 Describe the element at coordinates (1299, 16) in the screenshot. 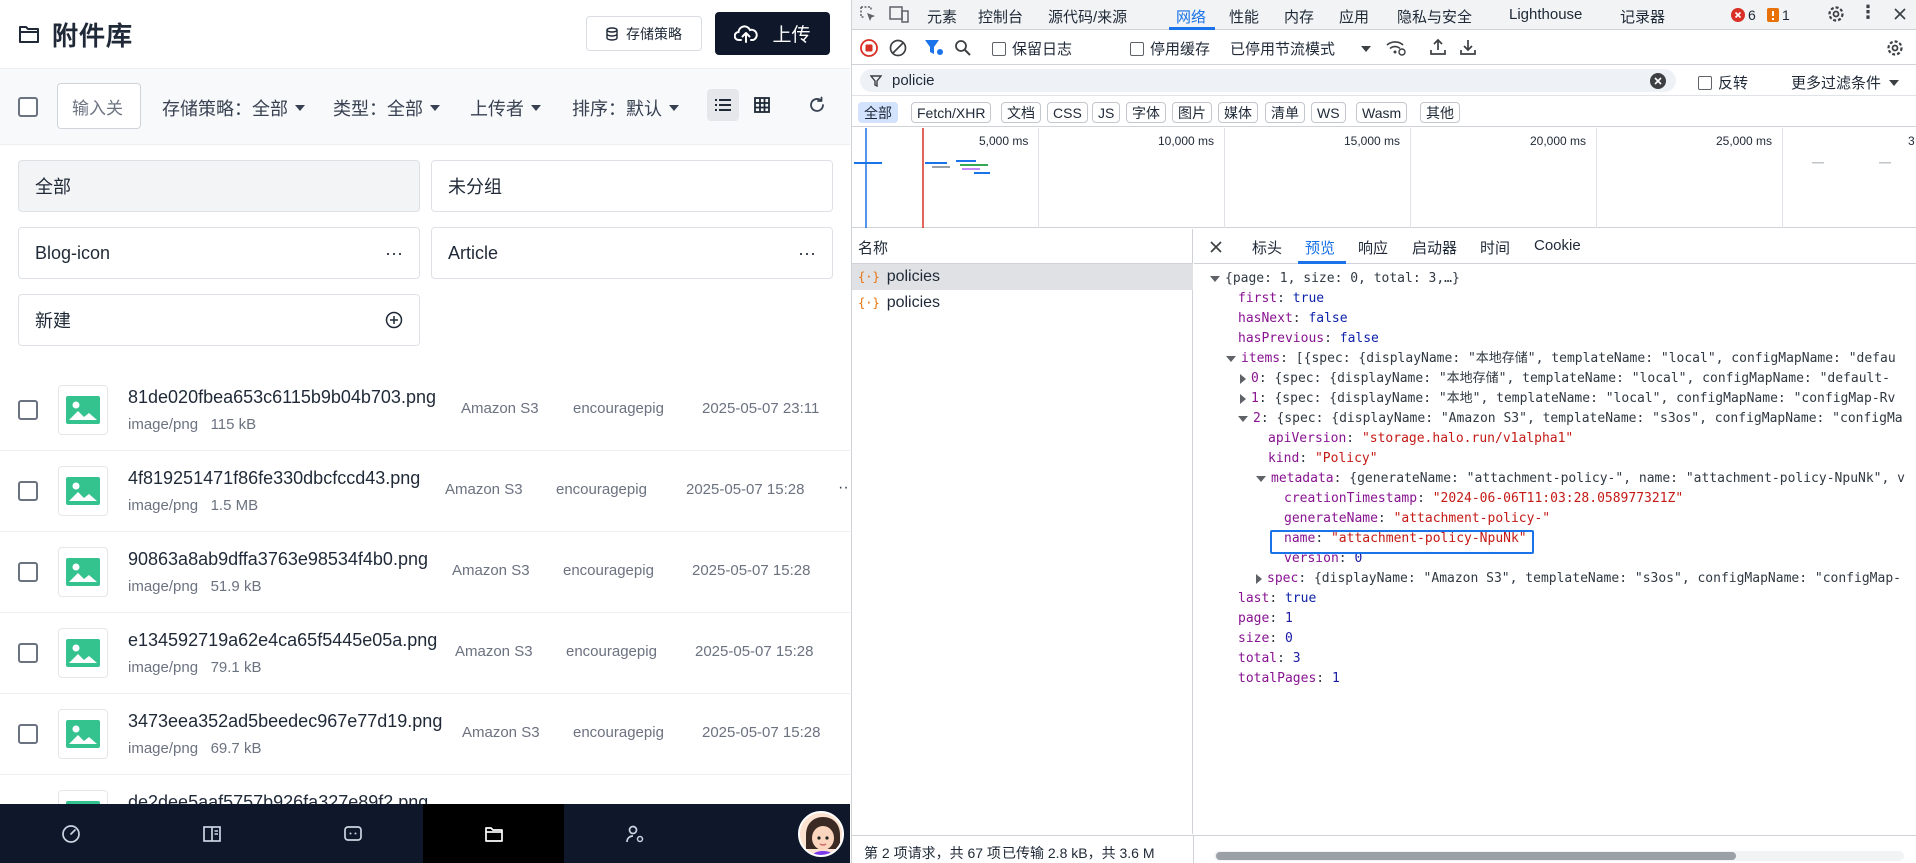

I see `tab-memory: 内存` at that location.